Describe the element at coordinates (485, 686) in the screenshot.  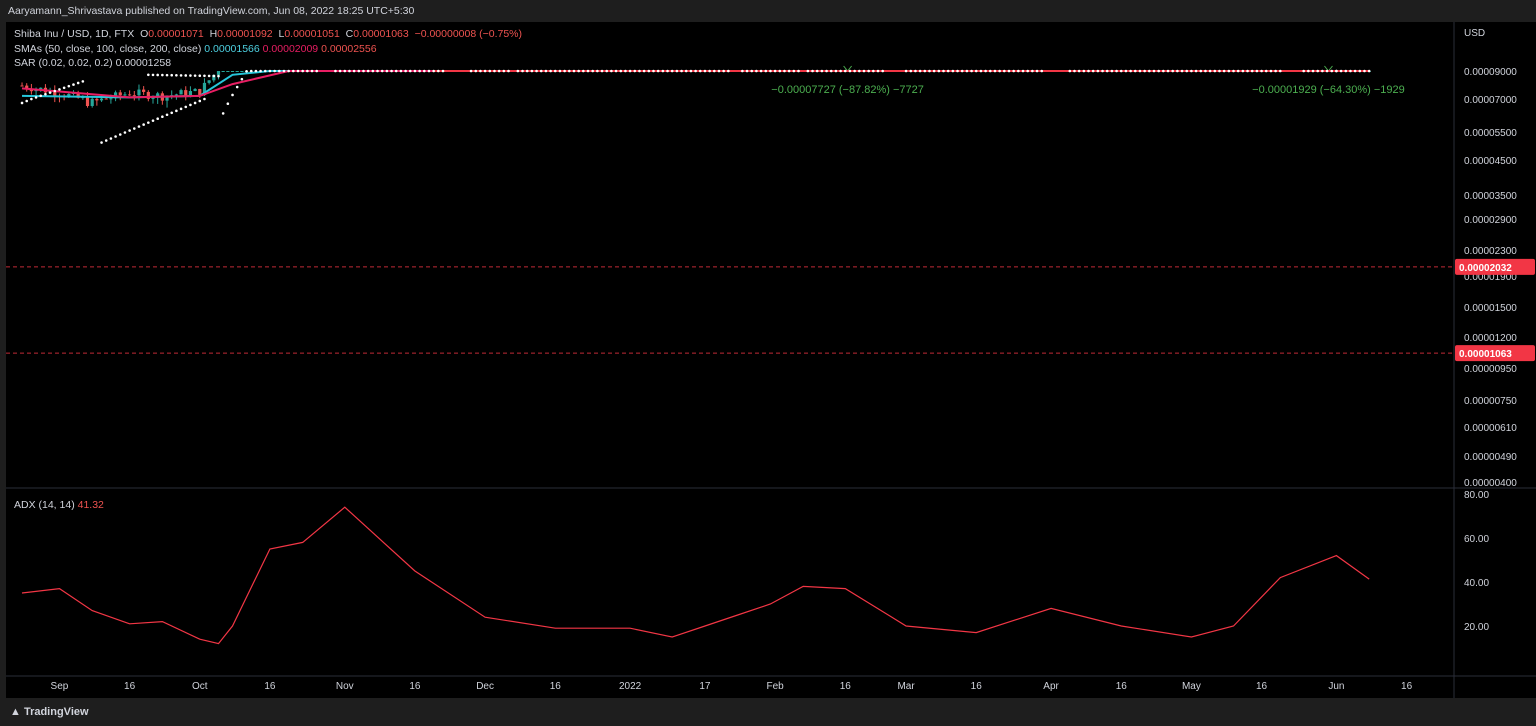
I see `time-tick-7: Dec` at that location.